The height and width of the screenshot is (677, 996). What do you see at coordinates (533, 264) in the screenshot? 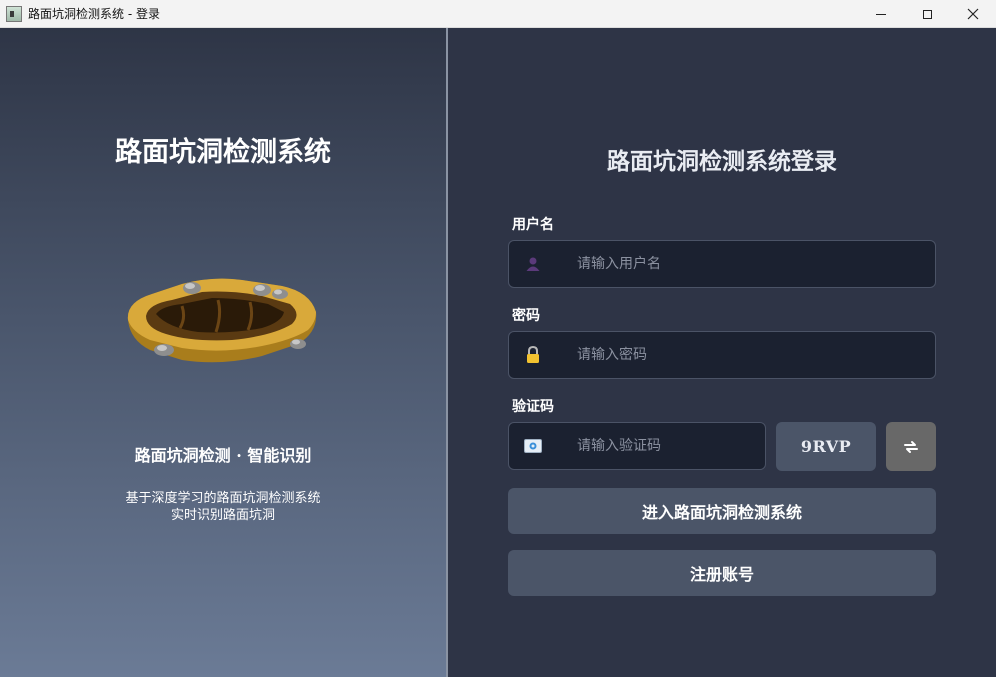
I see `user-icon` at bounding box center [533, 264].